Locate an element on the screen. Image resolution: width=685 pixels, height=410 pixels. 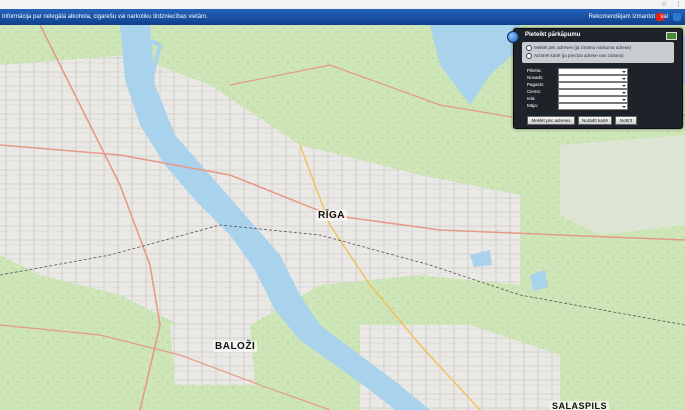
city-select is located at coordinates (593, 71).